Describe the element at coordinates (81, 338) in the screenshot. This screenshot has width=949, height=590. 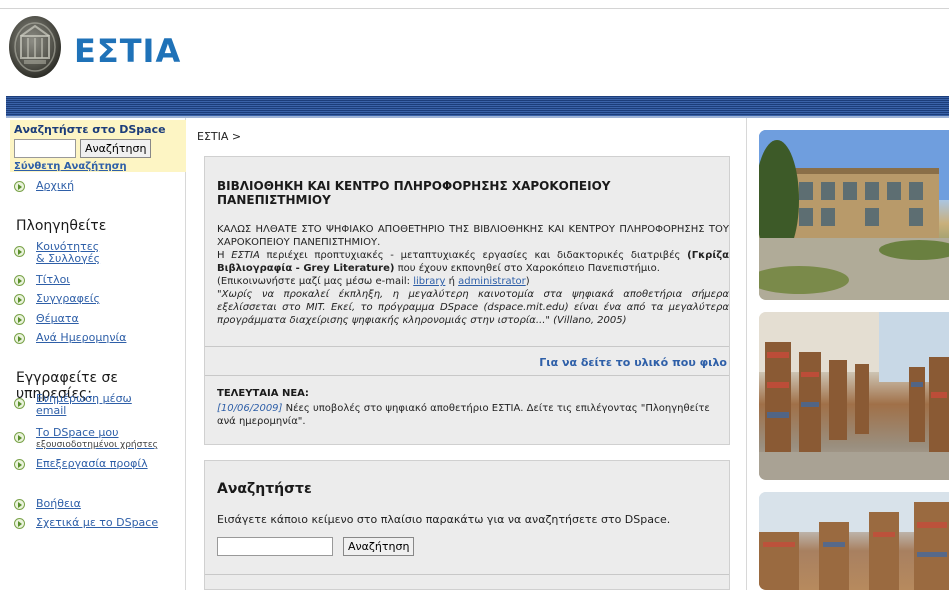
I see `nav-link-by-date: Ανά Ημερομηνία` at that location.